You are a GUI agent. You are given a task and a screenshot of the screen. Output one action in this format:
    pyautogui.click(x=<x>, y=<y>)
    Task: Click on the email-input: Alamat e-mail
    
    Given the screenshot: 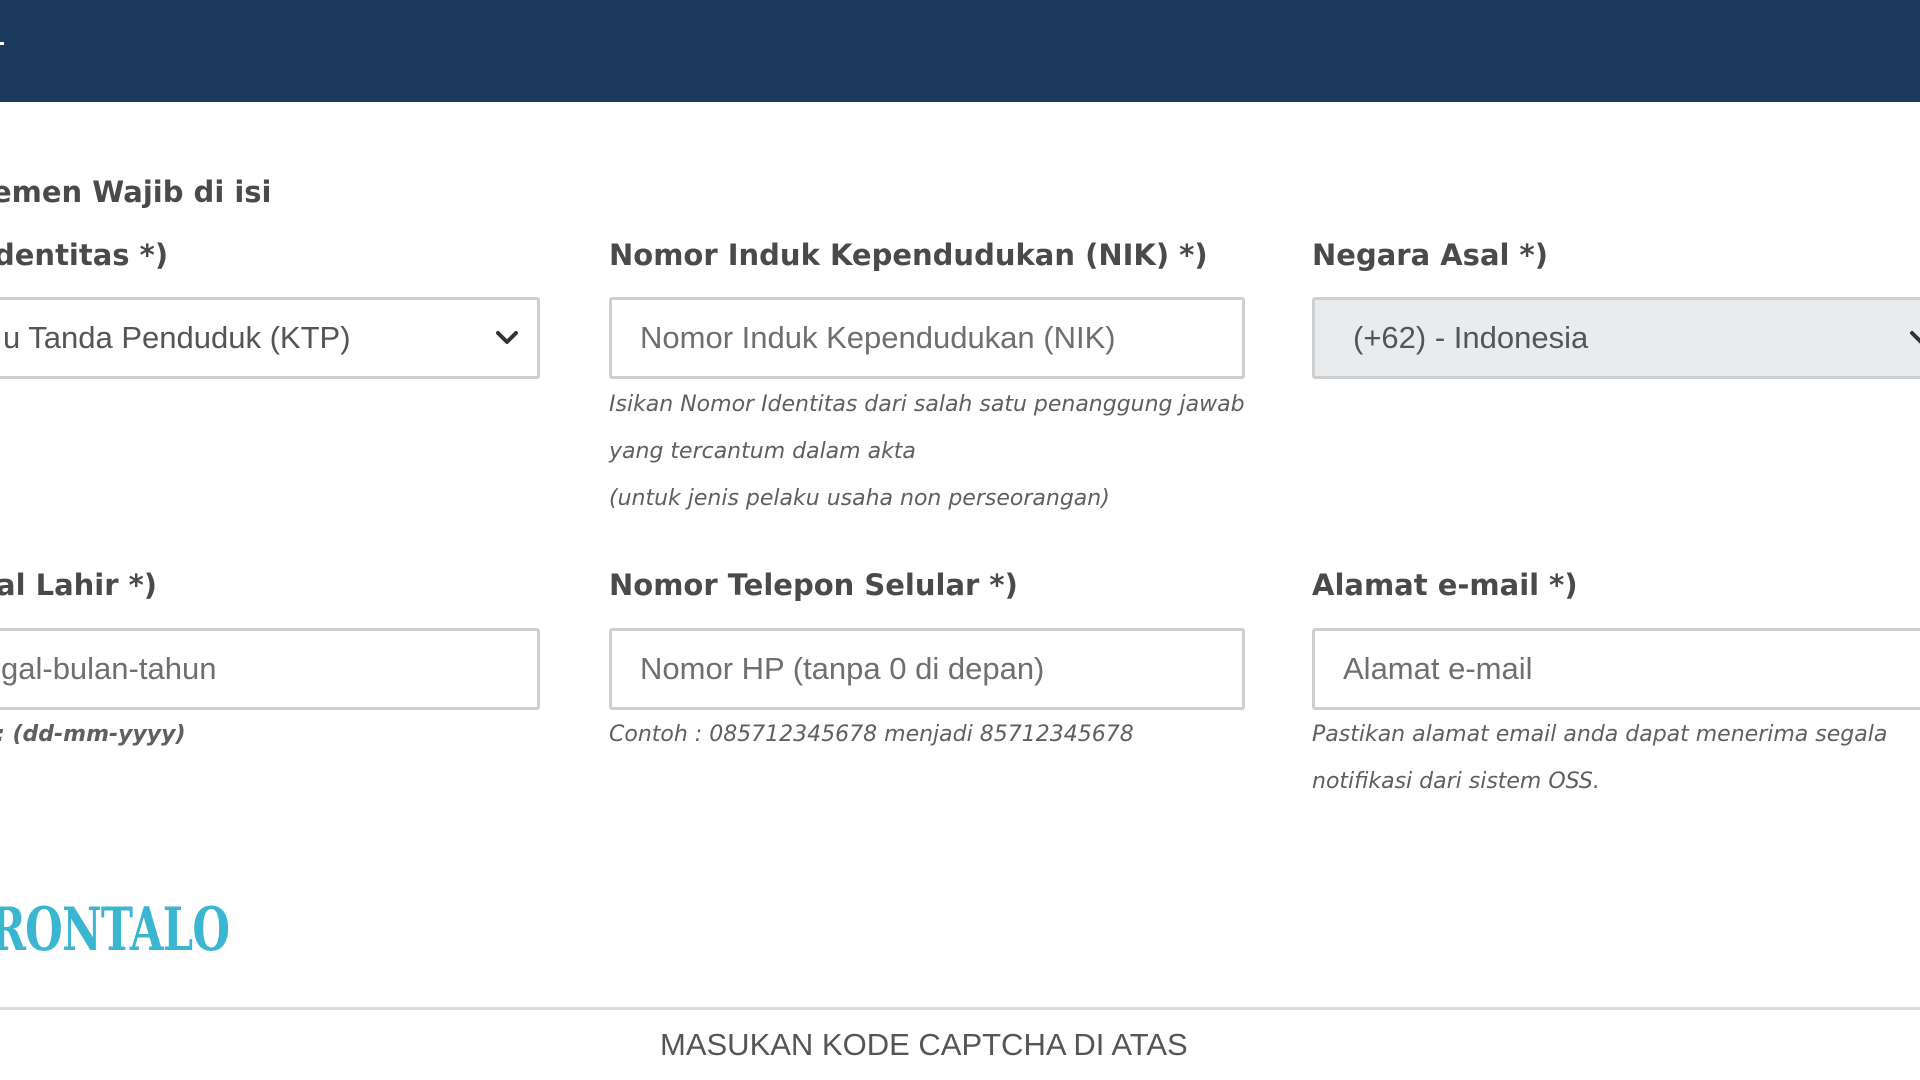 What is the action you would take?
    pyautogui.click(x=1616, y=669)
    